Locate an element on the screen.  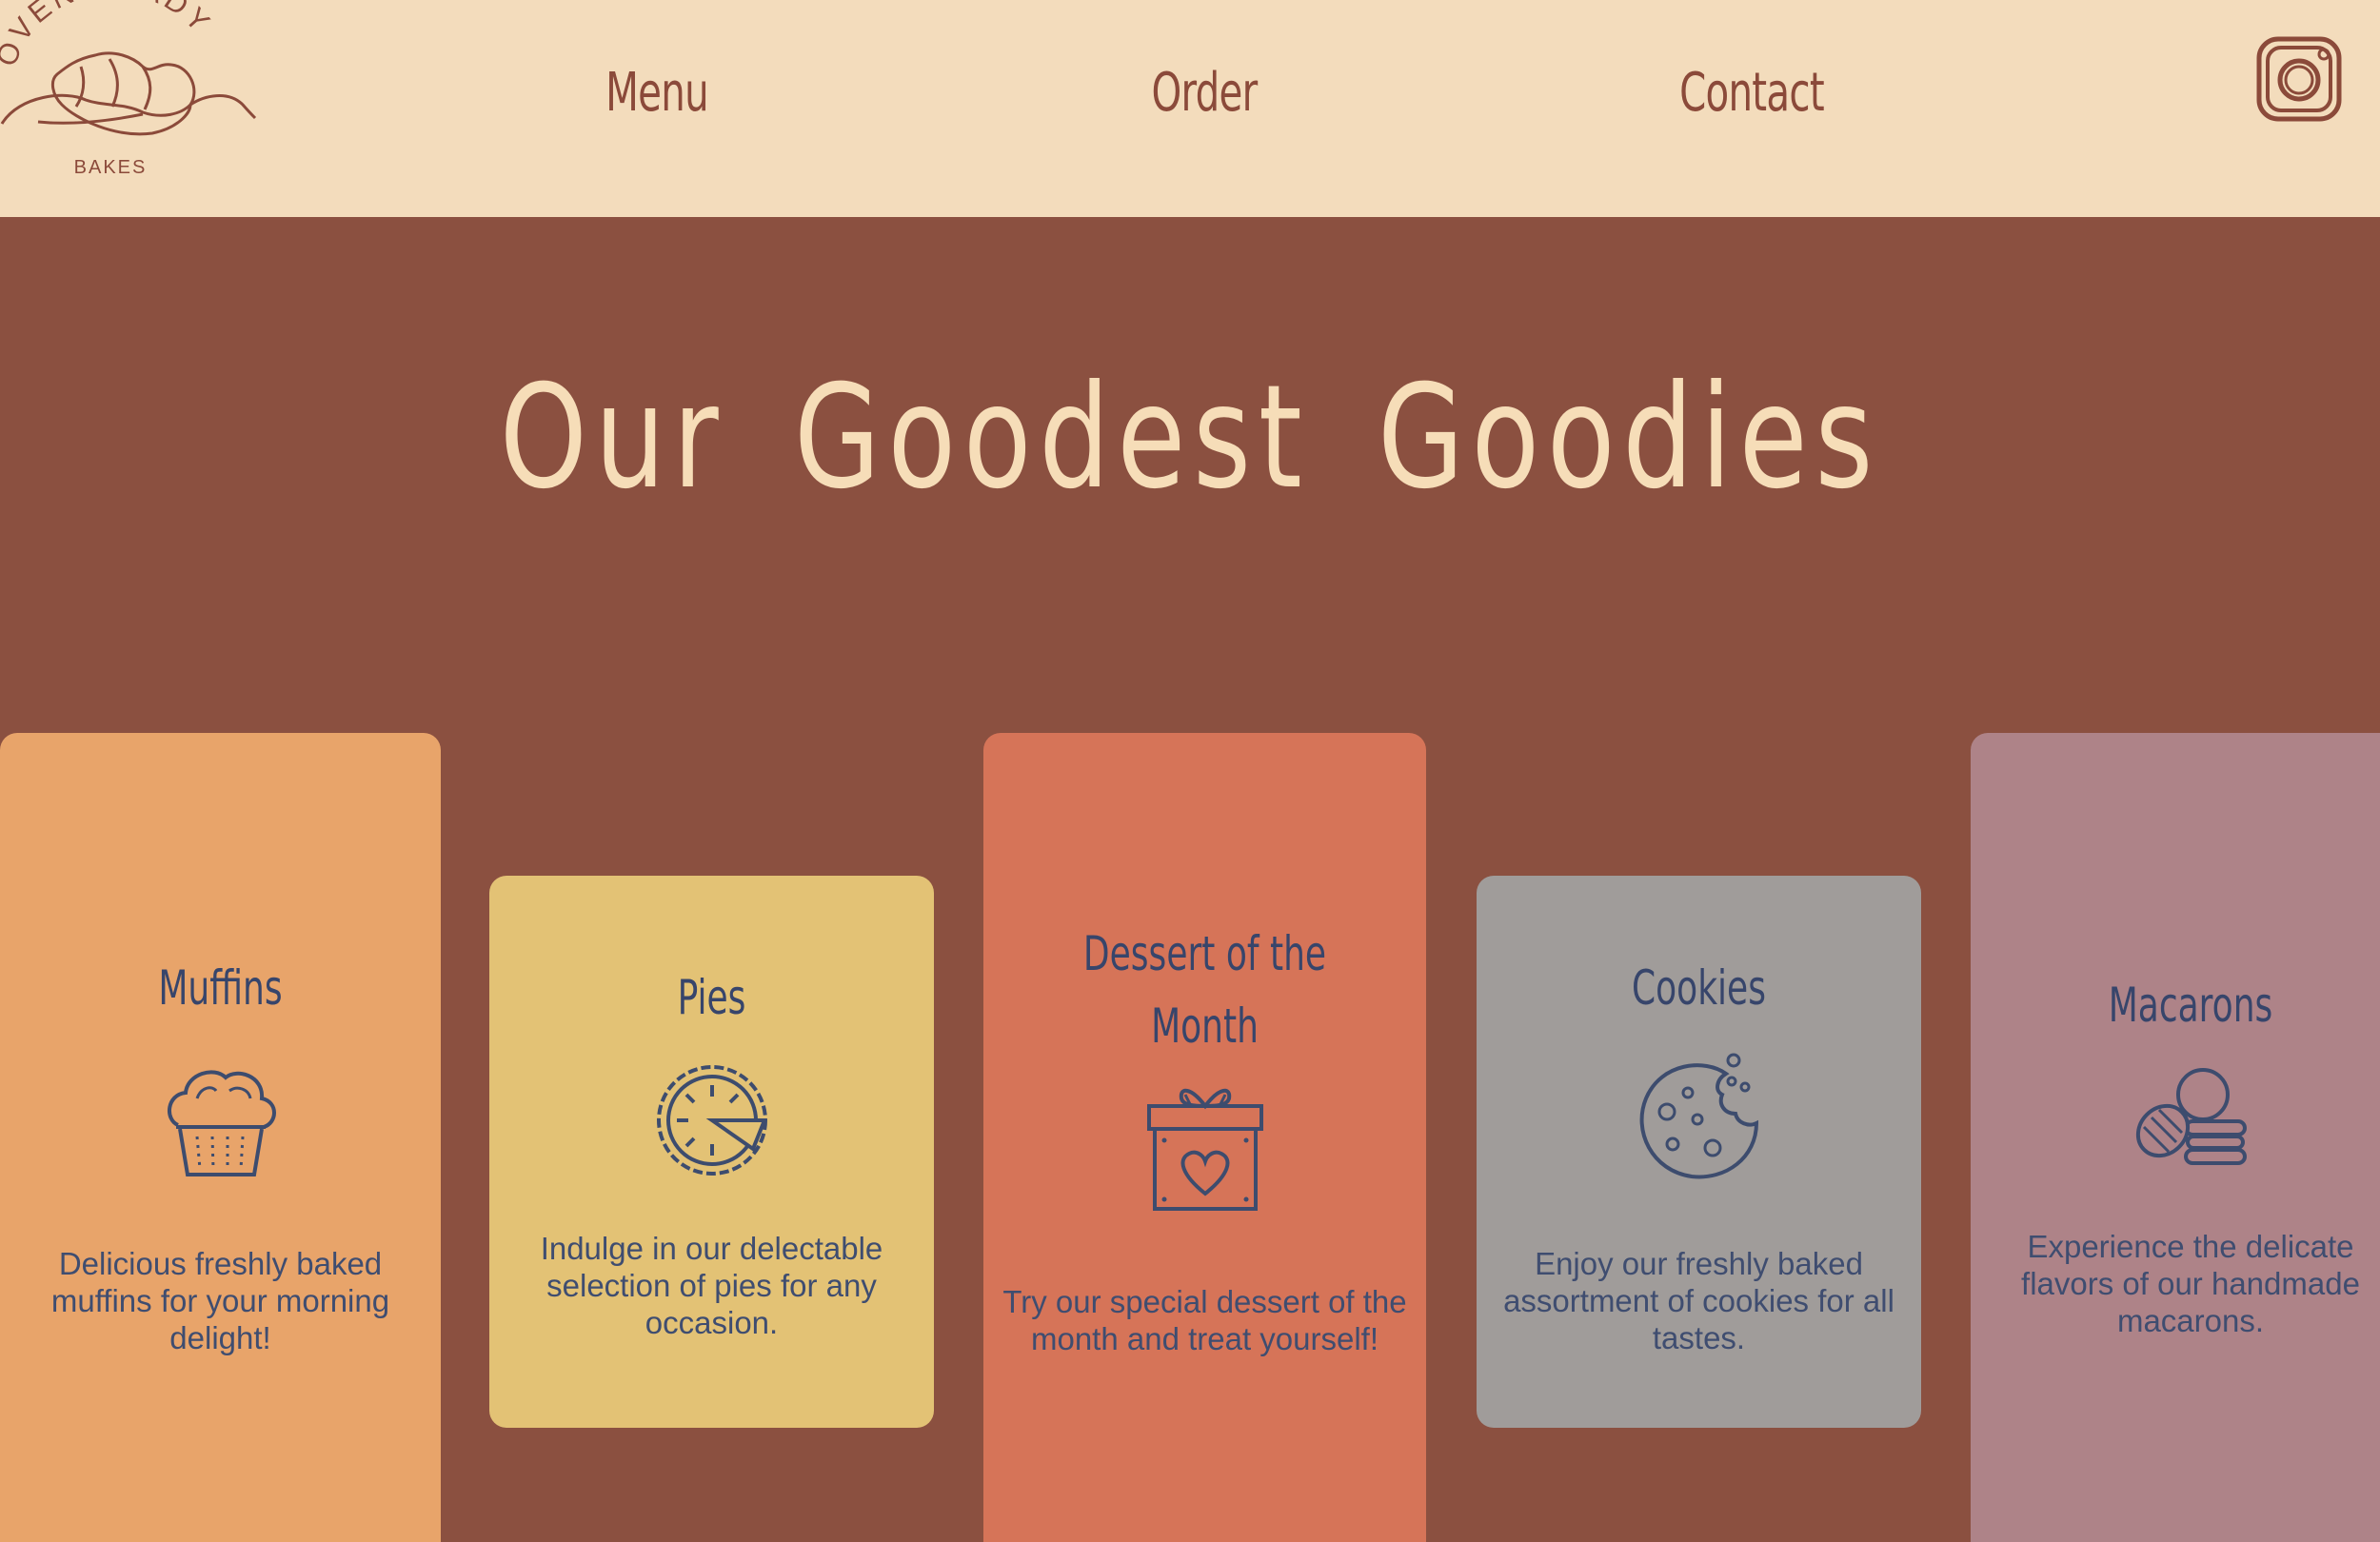
brand-logo: OVEN READY BAKES is located at coordinates (129, 90).